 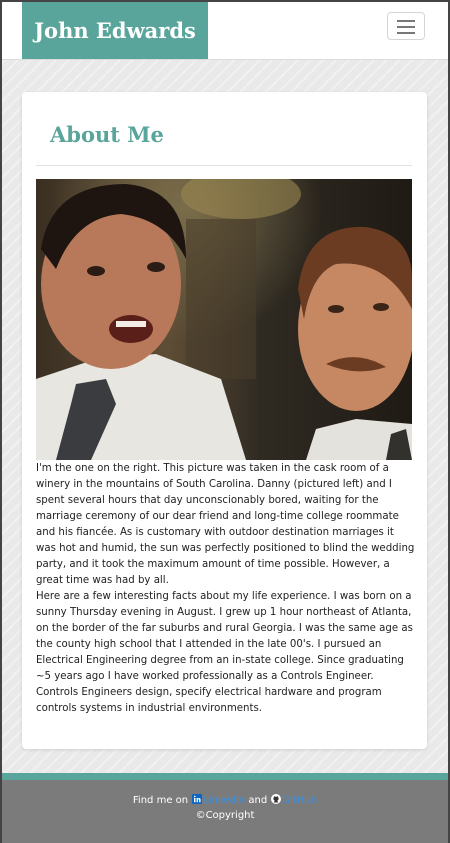 I want to click on footer-social-line: Find me on LinkedIn and GitHub, so click(x=225, y=800).